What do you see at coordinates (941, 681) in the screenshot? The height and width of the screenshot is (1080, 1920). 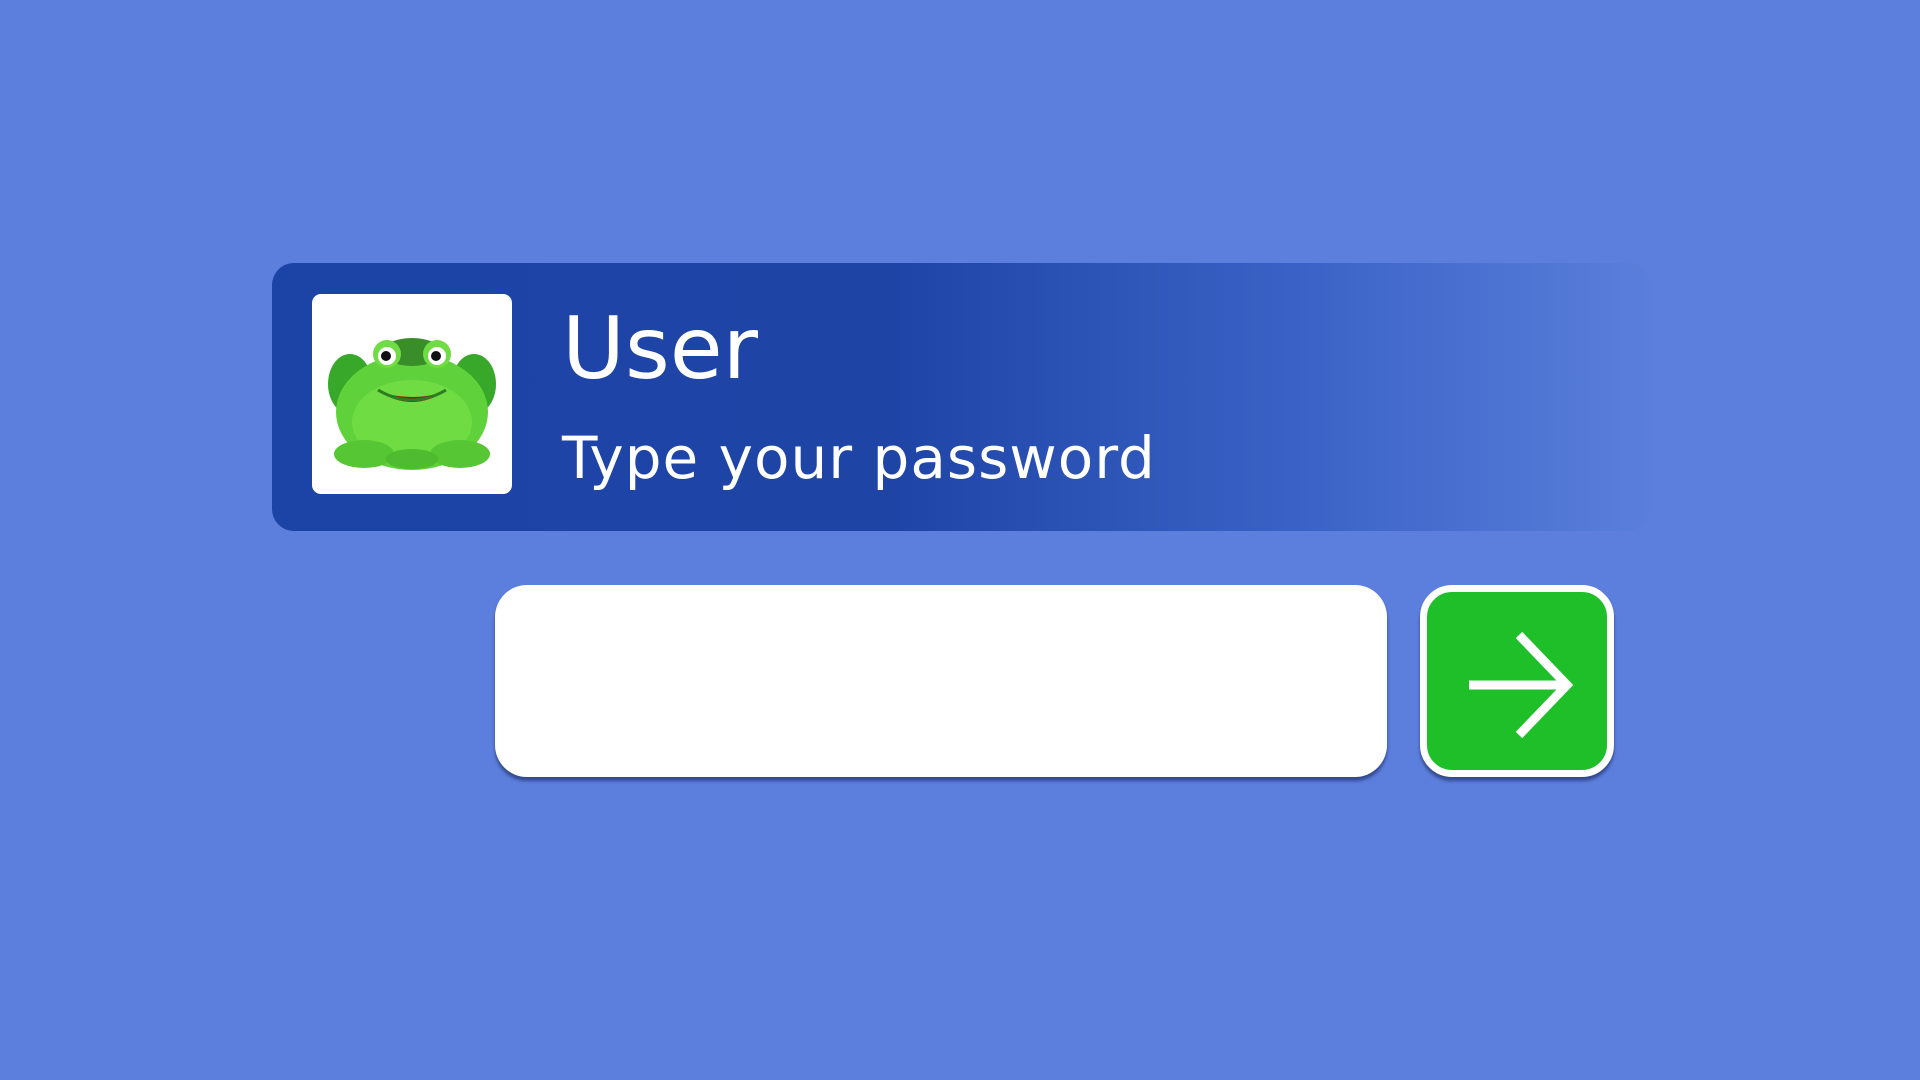 I see `password-input` at bounding box center [941, 681].